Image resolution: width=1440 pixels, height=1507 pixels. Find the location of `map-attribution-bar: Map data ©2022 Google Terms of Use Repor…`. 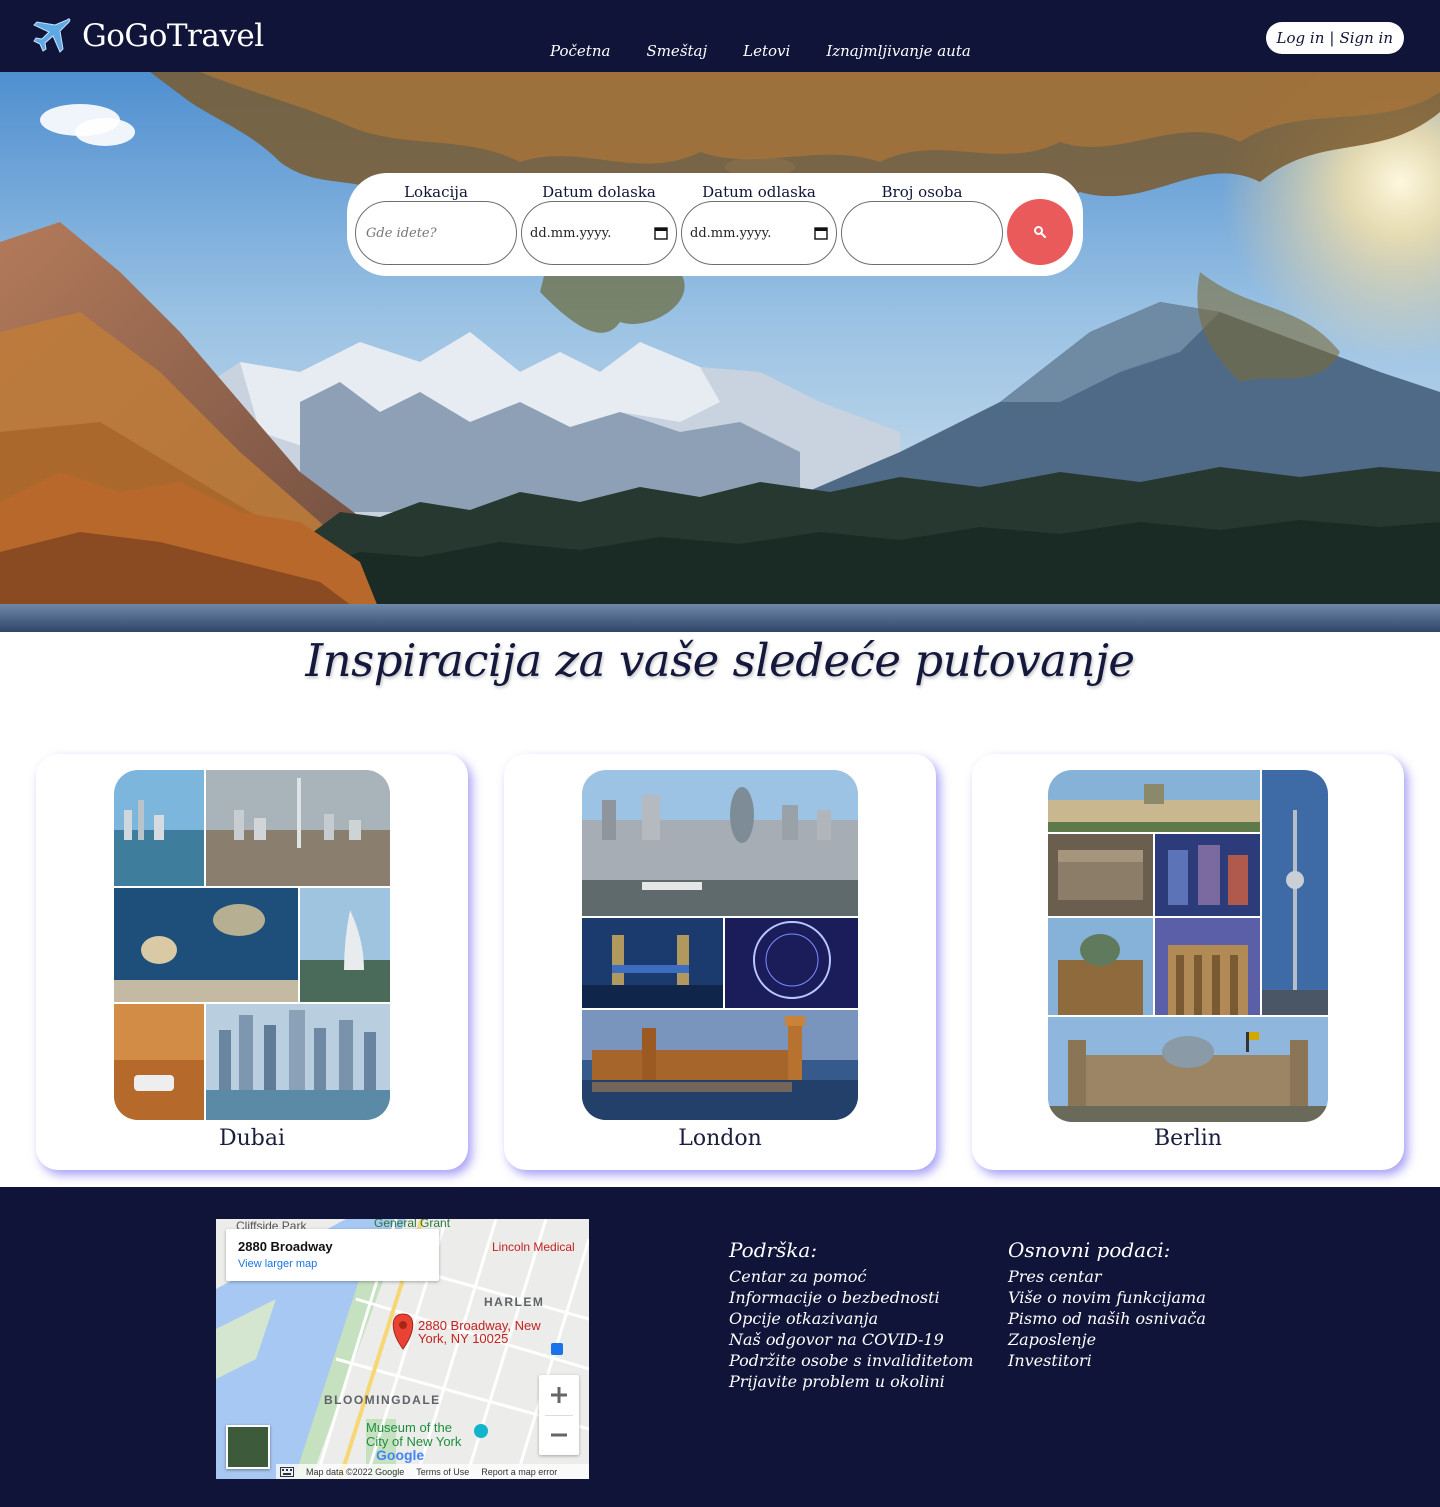

map-attribution-bar: Map data ©2022 Google Terms of Use Repor… is located at coordinates (432, 1471).